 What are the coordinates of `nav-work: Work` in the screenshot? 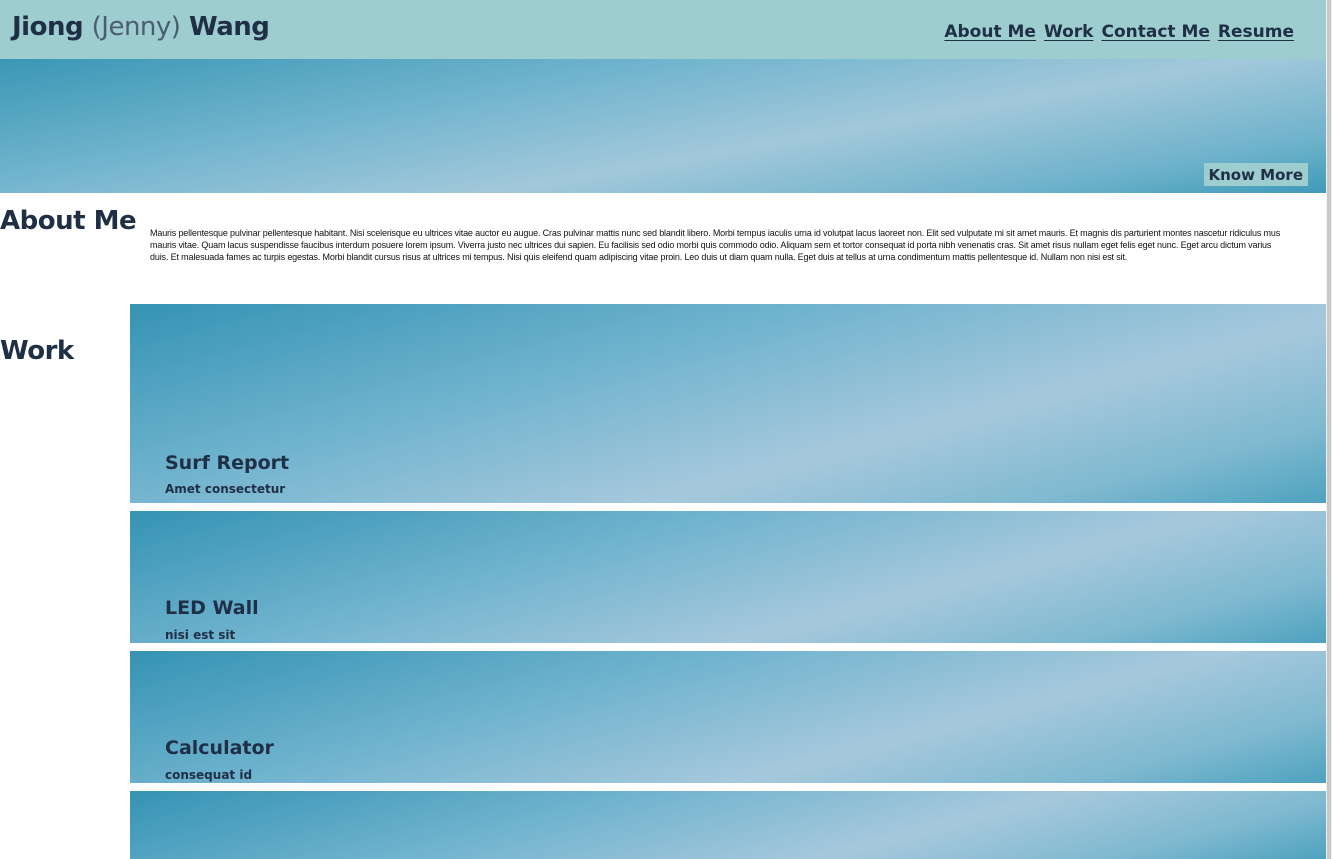 It's located at (1069, 32).